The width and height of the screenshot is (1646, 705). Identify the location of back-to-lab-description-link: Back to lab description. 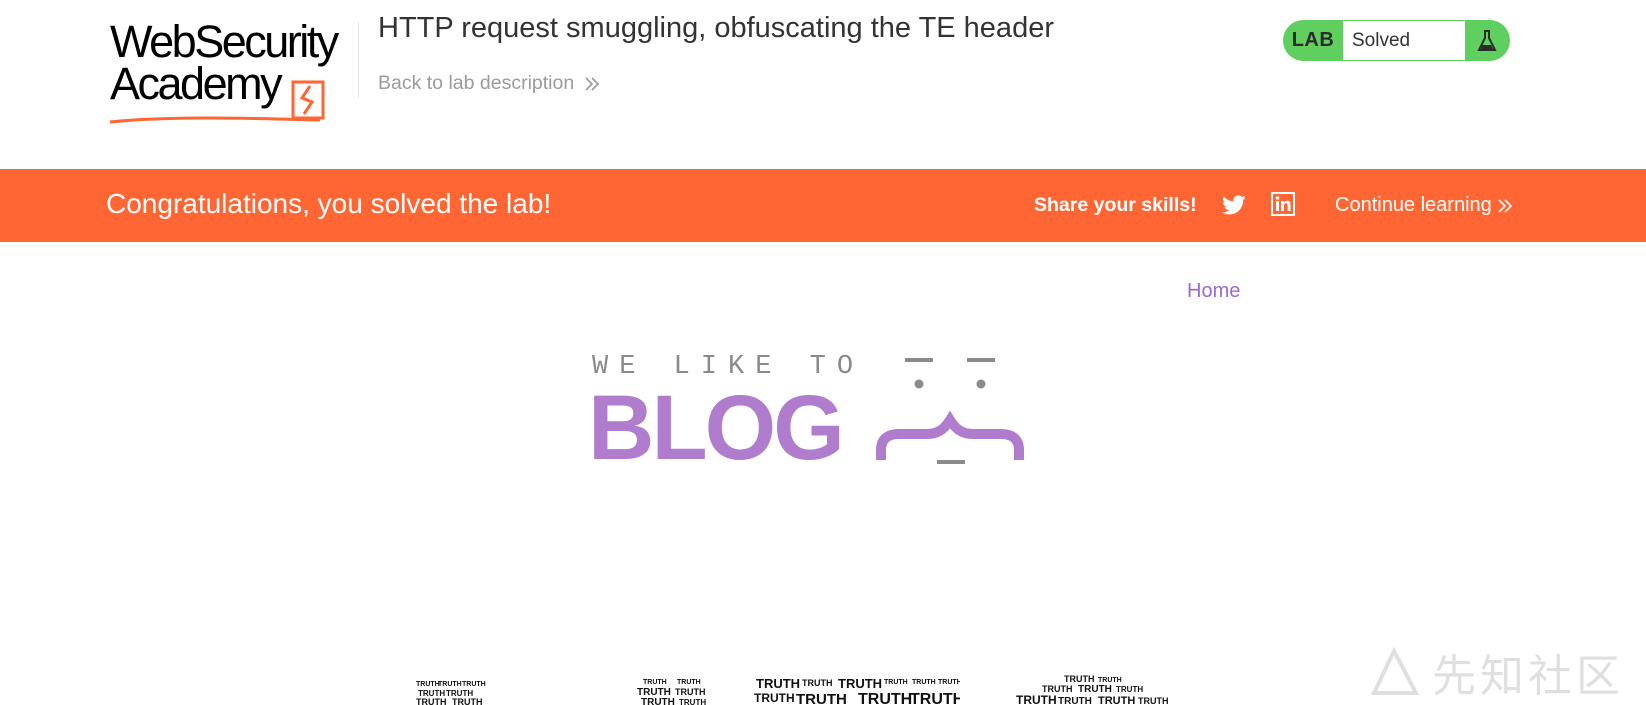
(489, 83).